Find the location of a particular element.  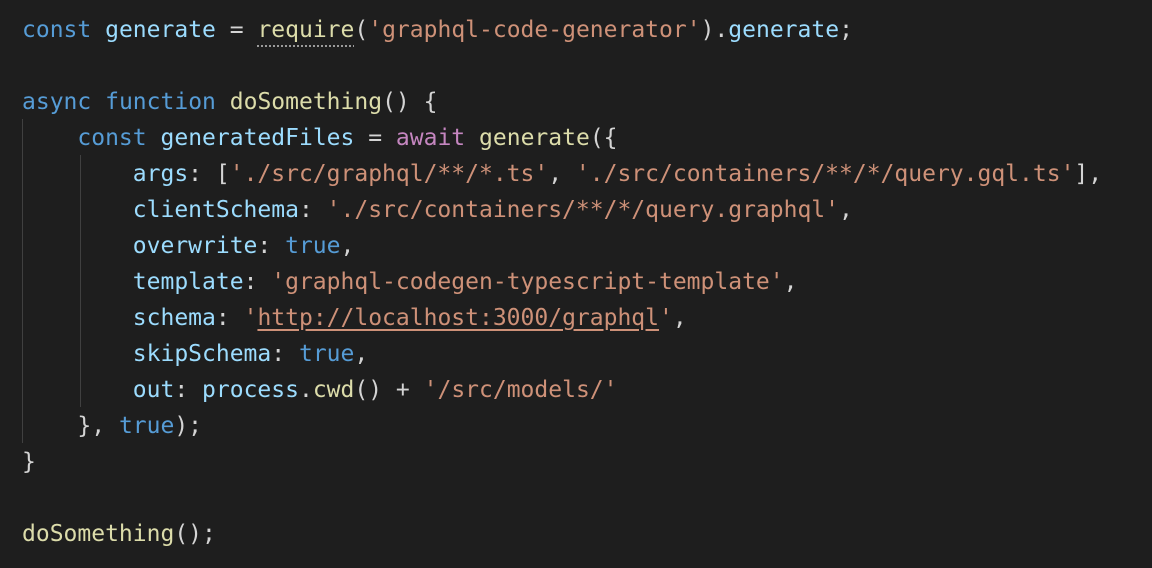

code-token-variable: skipSchema is located at coordinates (202, 354).